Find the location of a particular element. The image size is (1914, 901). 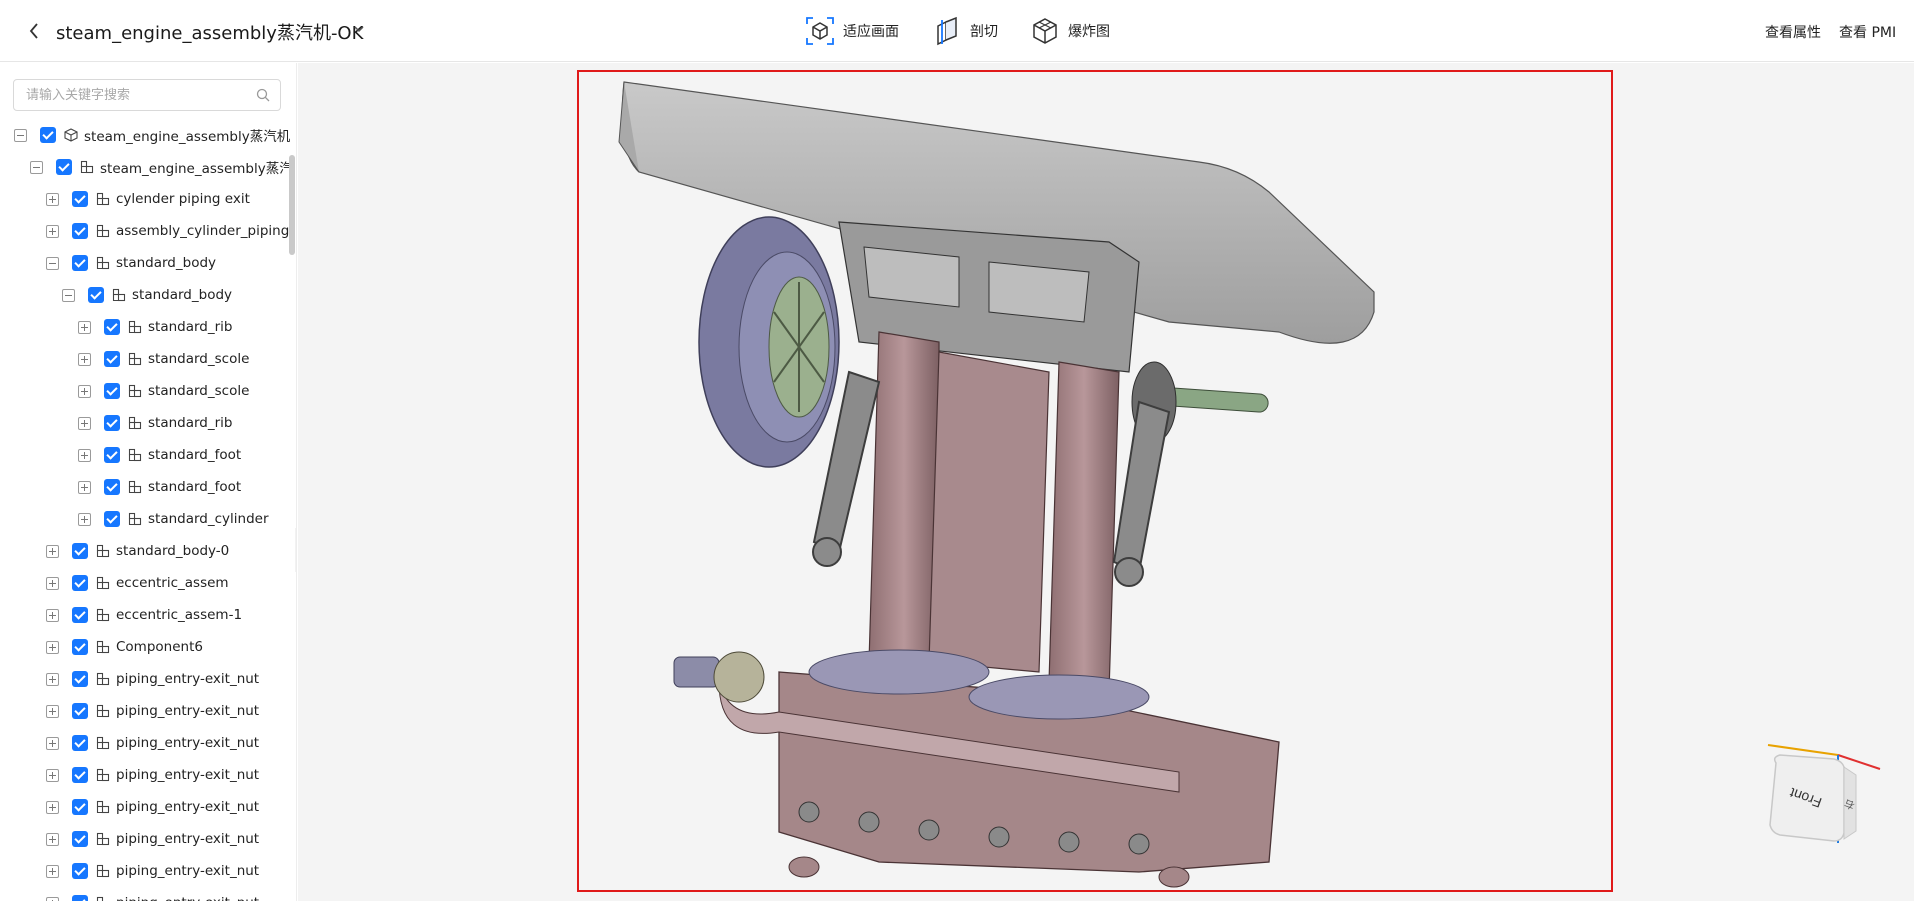

tree-scrollbar is located at coordinates (292, 205).